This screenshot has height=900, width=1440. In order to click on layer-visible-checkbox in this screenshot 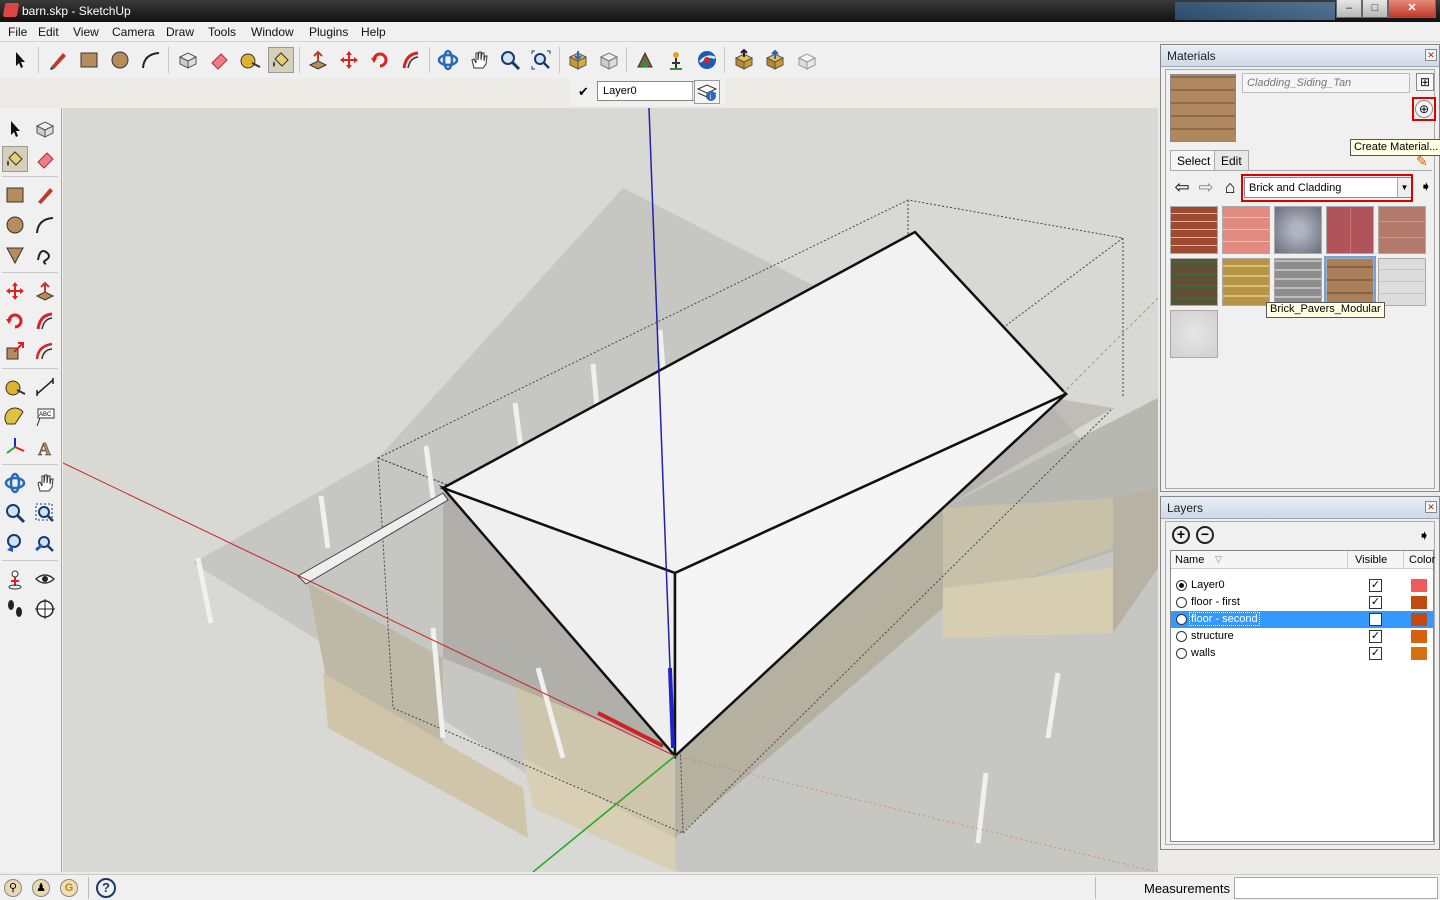, I will do `click(1375, 619)`.